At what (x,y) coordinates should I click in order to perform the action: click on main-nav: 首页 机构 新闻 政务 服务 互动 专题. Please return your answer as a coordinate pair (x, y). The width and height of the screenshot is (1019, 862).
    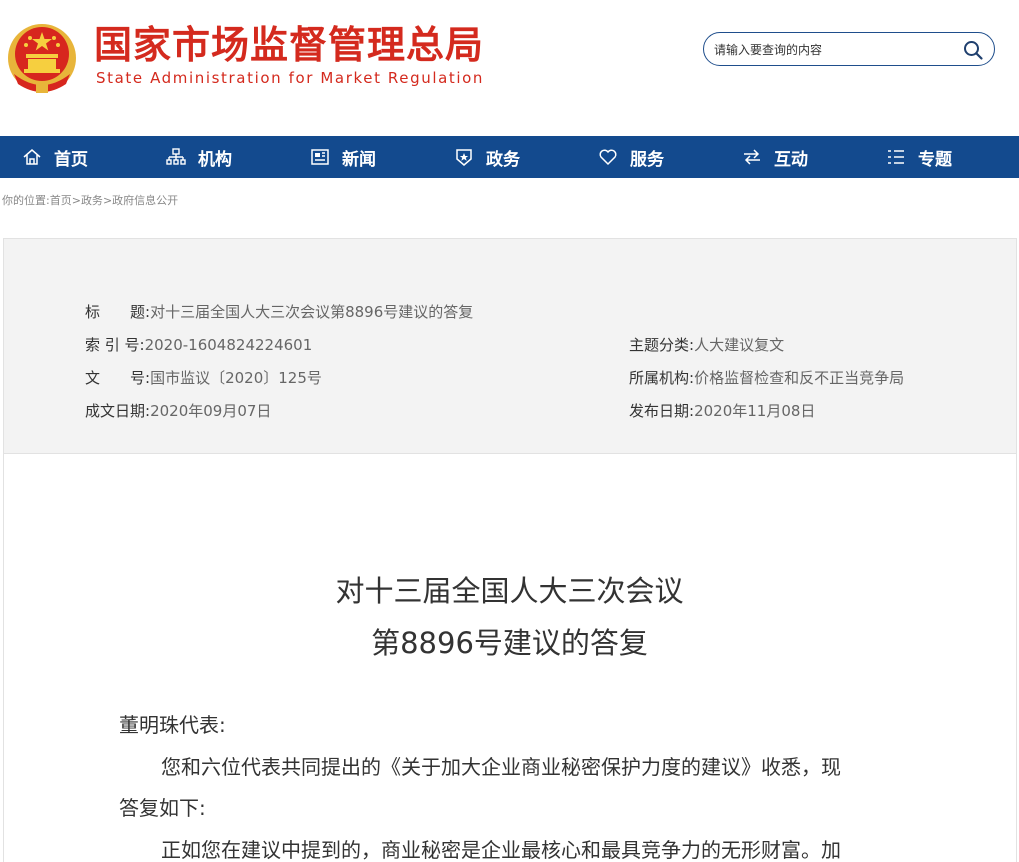
    Looking at the image, I should click on (509, 157).